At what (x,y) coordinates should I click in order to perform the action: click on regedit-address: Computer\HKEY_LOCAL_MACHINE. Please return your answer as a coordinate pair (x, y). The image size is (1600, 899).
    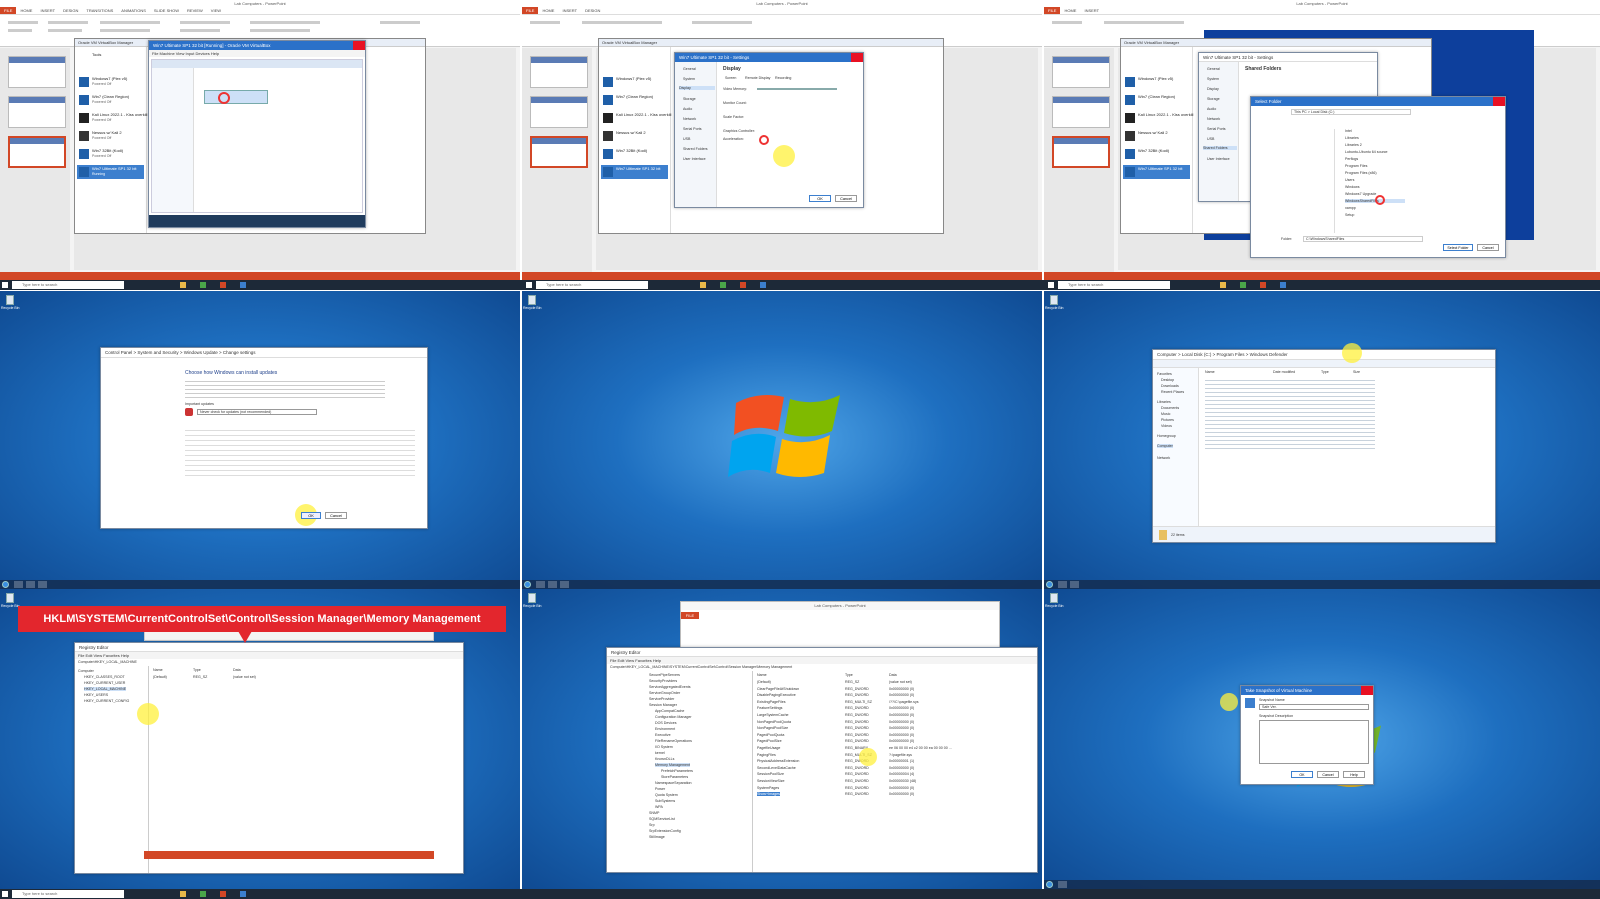
    Looking at the image, I should click on (107, 662).